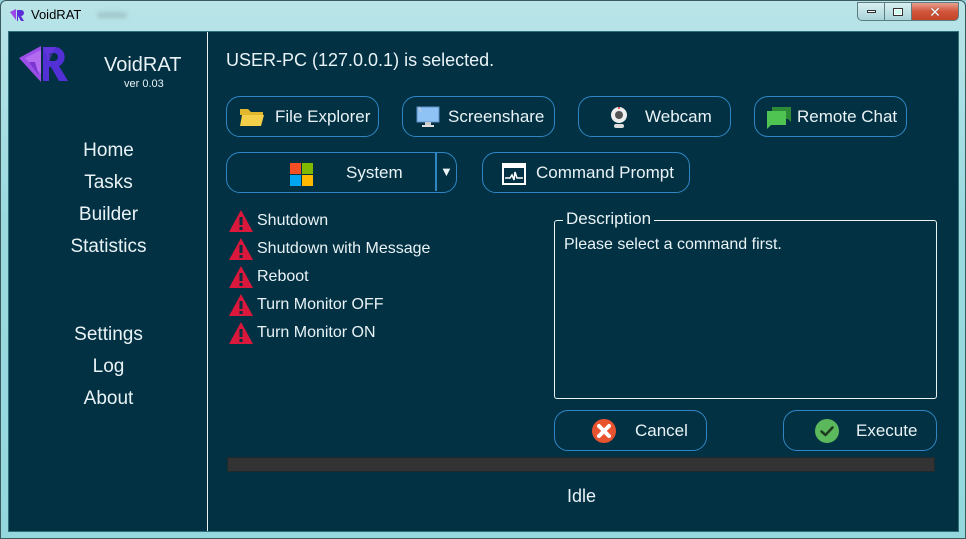 Image resolution: width=966 pixels, height=539 pixels. What do you see at coordinates (144, 84) in the screenshot?
I see `brand-version: ver 0.03` at bounding box center [144, 84].